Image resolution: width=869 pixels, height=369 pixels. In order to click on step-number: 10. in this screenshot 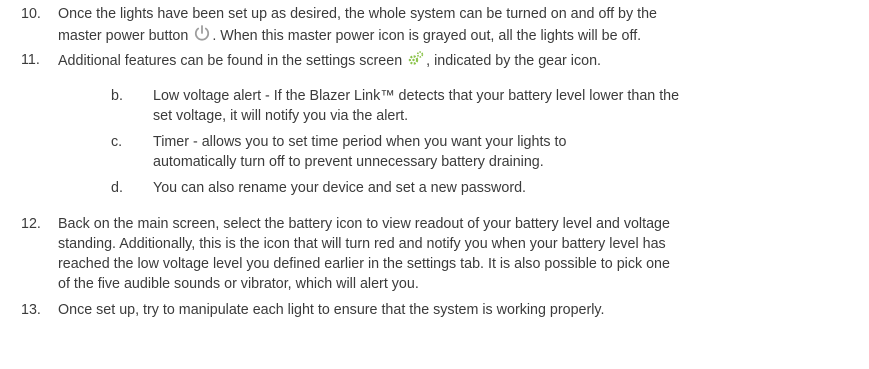, I will do `click(31, 14)`.